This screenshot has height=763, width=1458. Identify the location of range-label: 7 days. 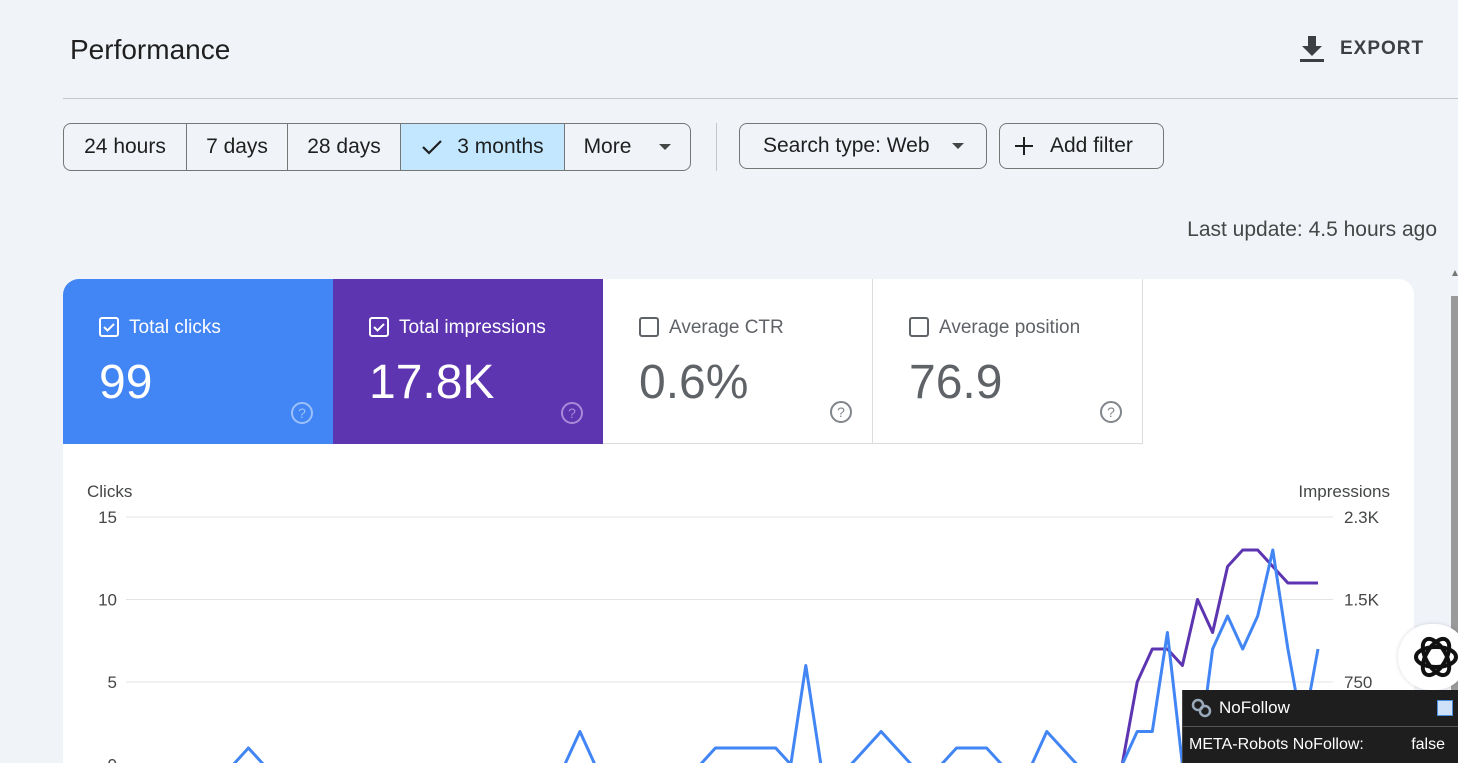
(237, 146).